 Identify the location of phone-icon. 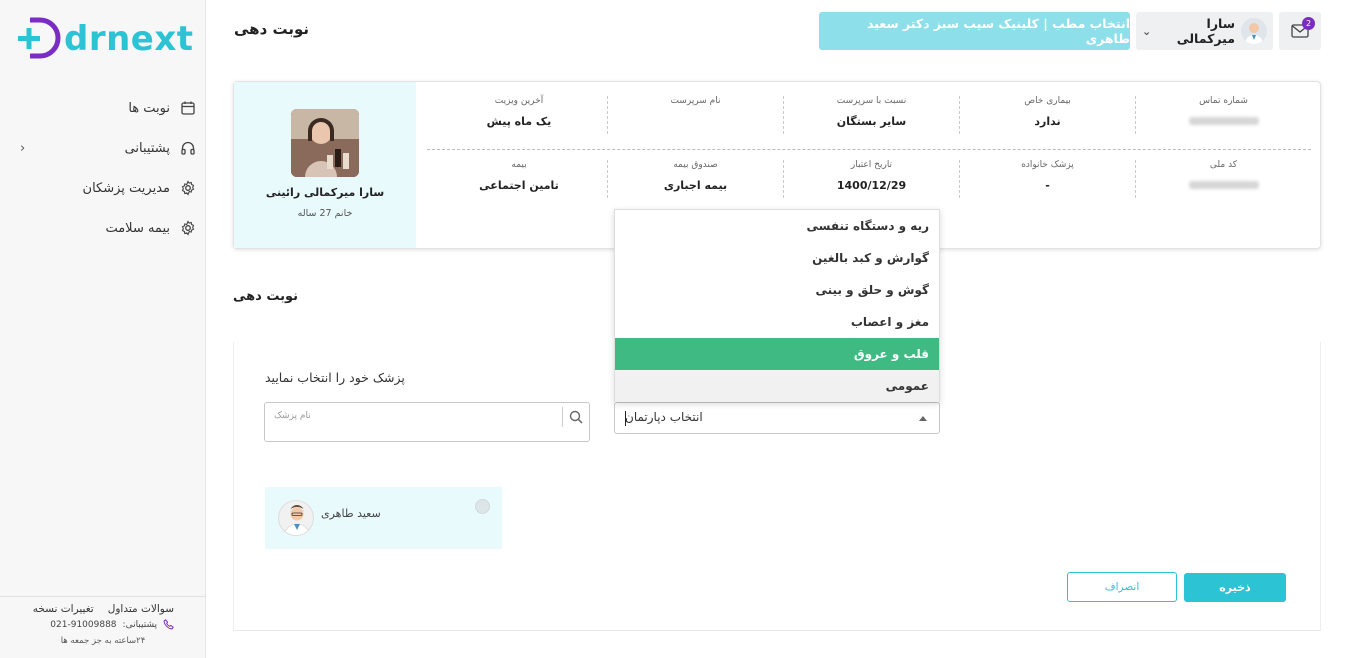
(168, 624).